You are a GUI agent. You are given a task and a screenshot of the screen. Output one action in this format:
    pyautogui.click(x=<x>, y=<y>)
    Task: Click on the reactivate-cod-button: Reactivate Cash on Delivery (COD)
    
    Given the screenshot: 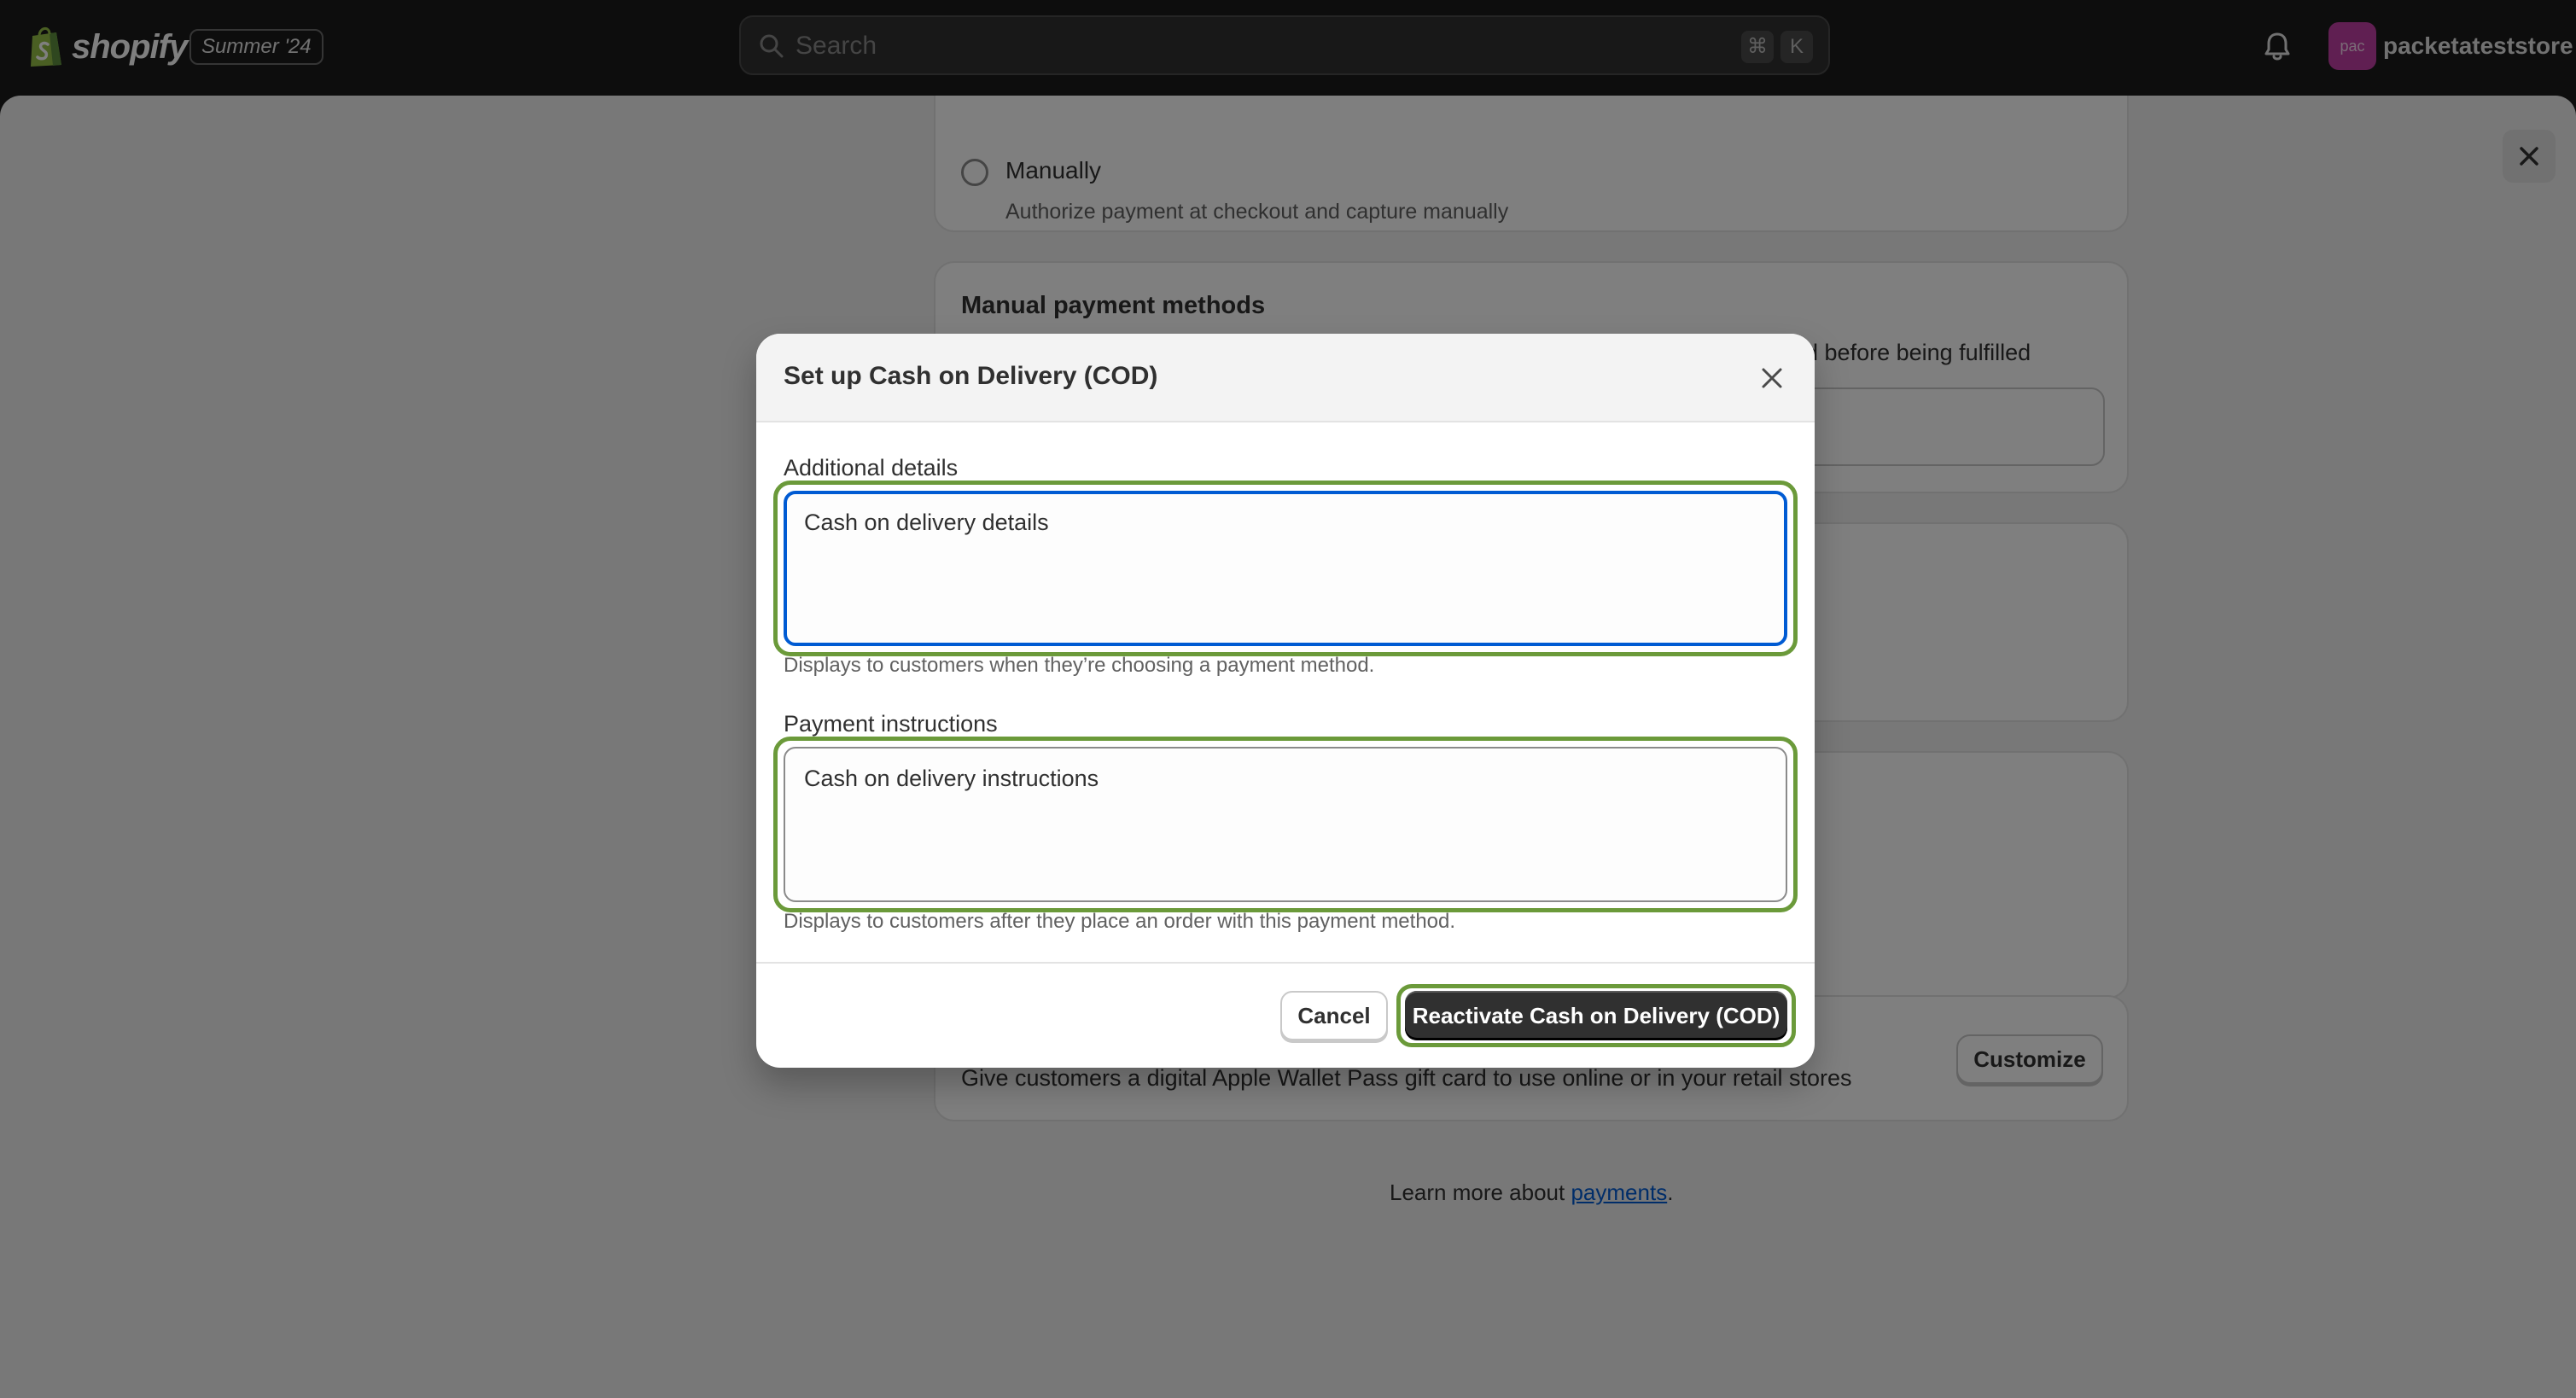 What is the action you would take?
    pyautogui.click(x=1596, y=1015)
    